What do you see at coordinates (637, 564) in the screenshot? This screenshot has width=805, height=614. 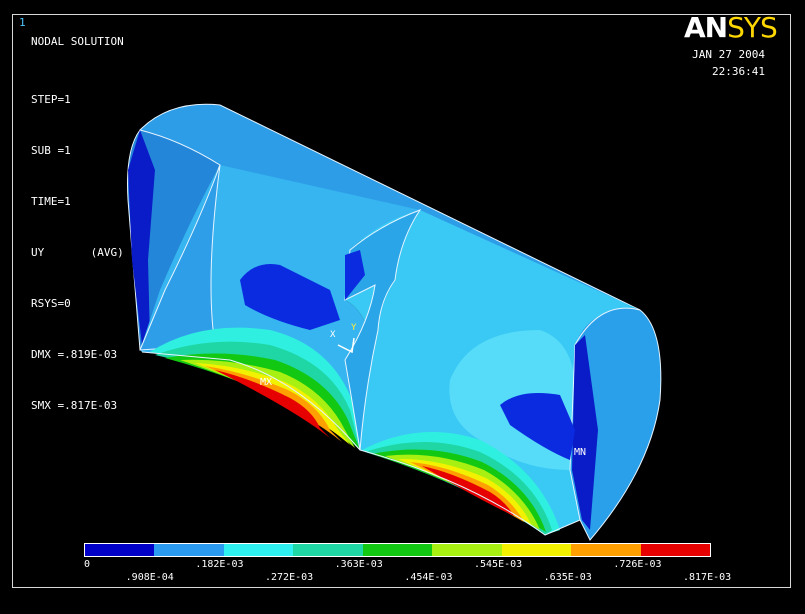 I see `legend-tick-top: .726E-03` at bounding box center [637, 564].